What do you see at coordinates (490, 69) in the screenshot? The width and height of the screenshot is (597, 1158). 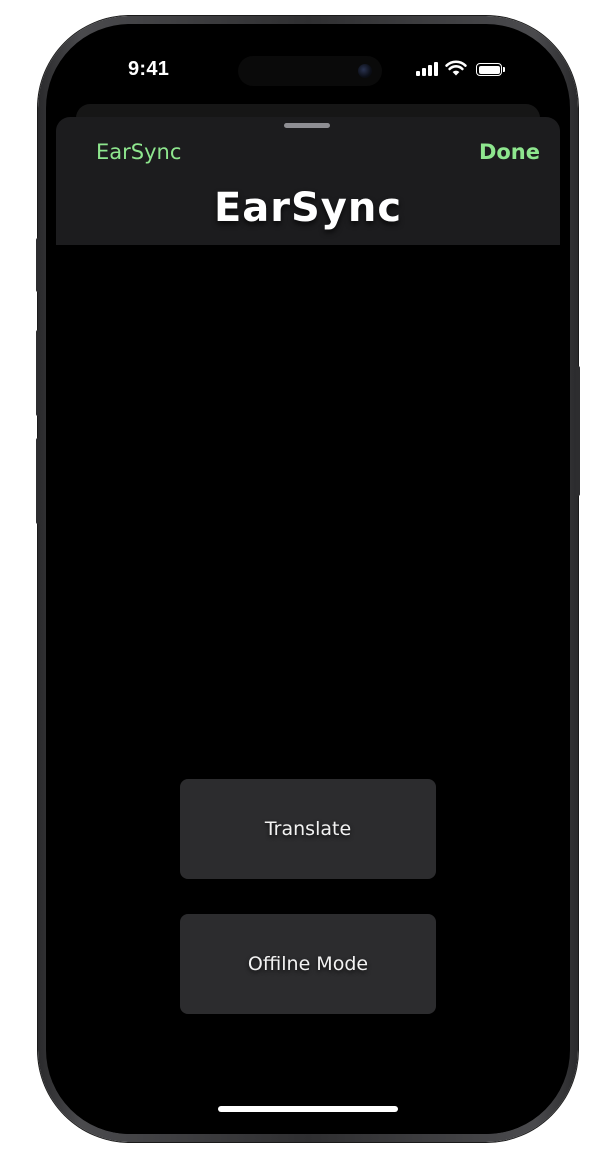 I see `battery-icon` at bounding box center [490, 69].